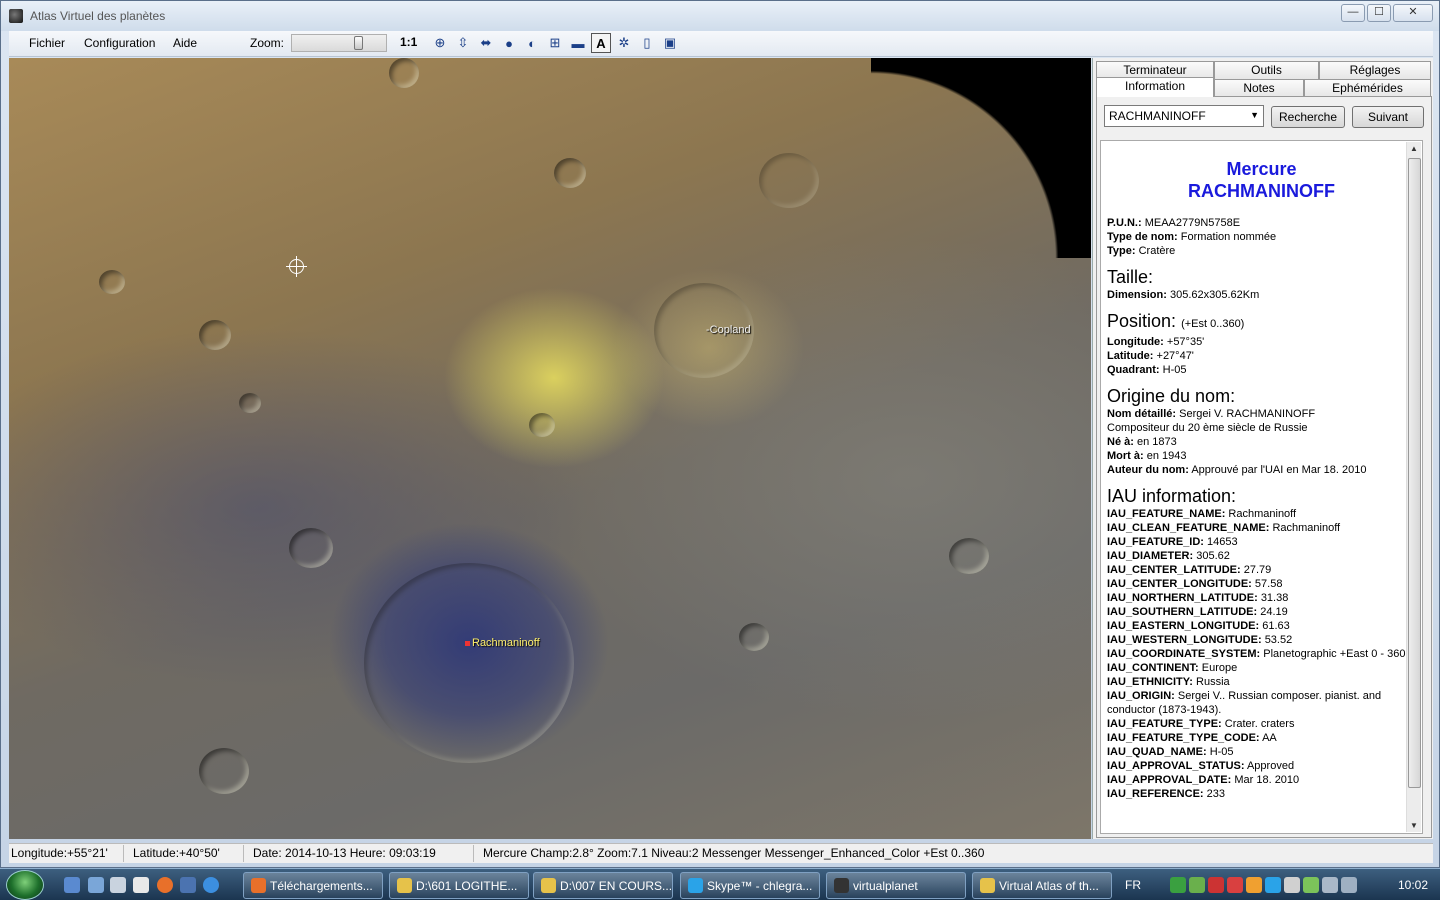 The width and height of the screenshot is (1440, 900). I want to click on globe-grid-icon: ⊕, so click(440, 43).